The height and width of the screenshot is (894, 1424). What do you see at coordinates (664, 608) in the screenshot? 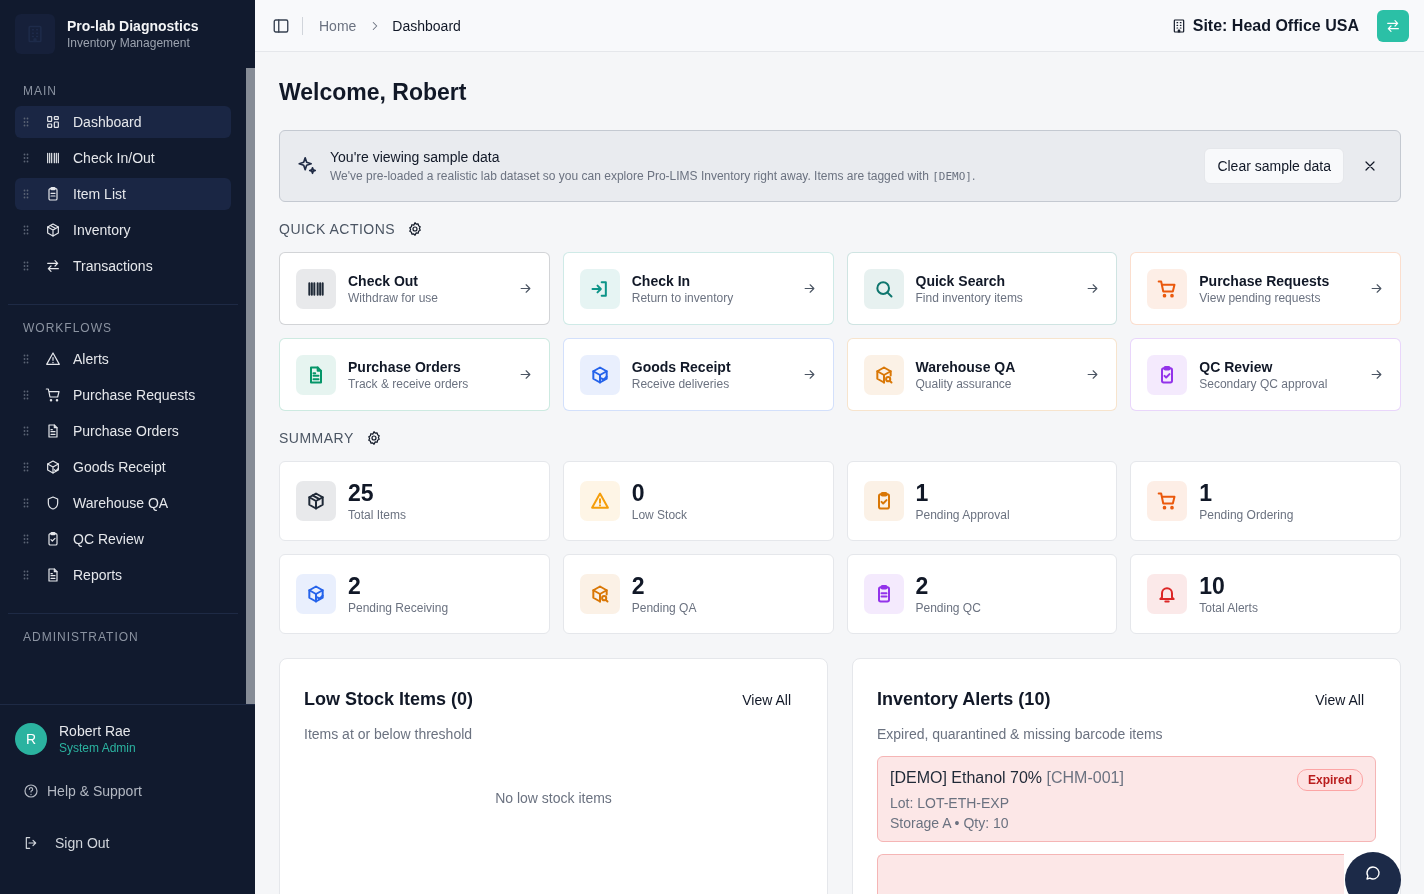
I see `stat-label: Pending QA` at bounding box center [664, 608].